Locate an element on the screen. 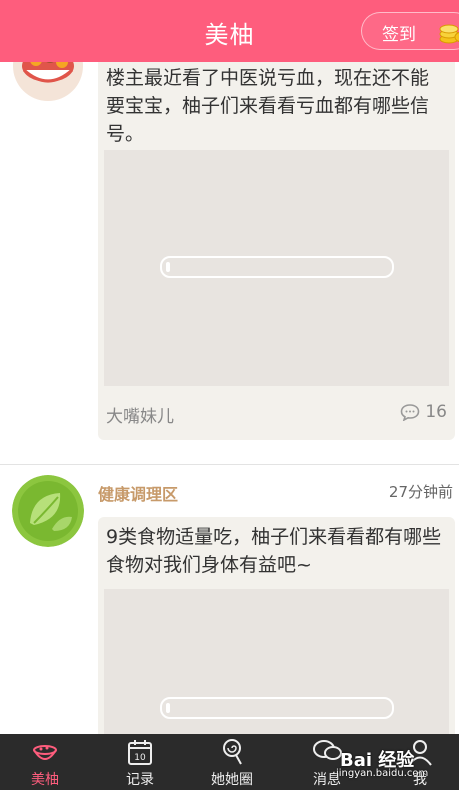 This screenshot has height=790, width=459. comment-count: 16 is located at coordinates (423, 412).